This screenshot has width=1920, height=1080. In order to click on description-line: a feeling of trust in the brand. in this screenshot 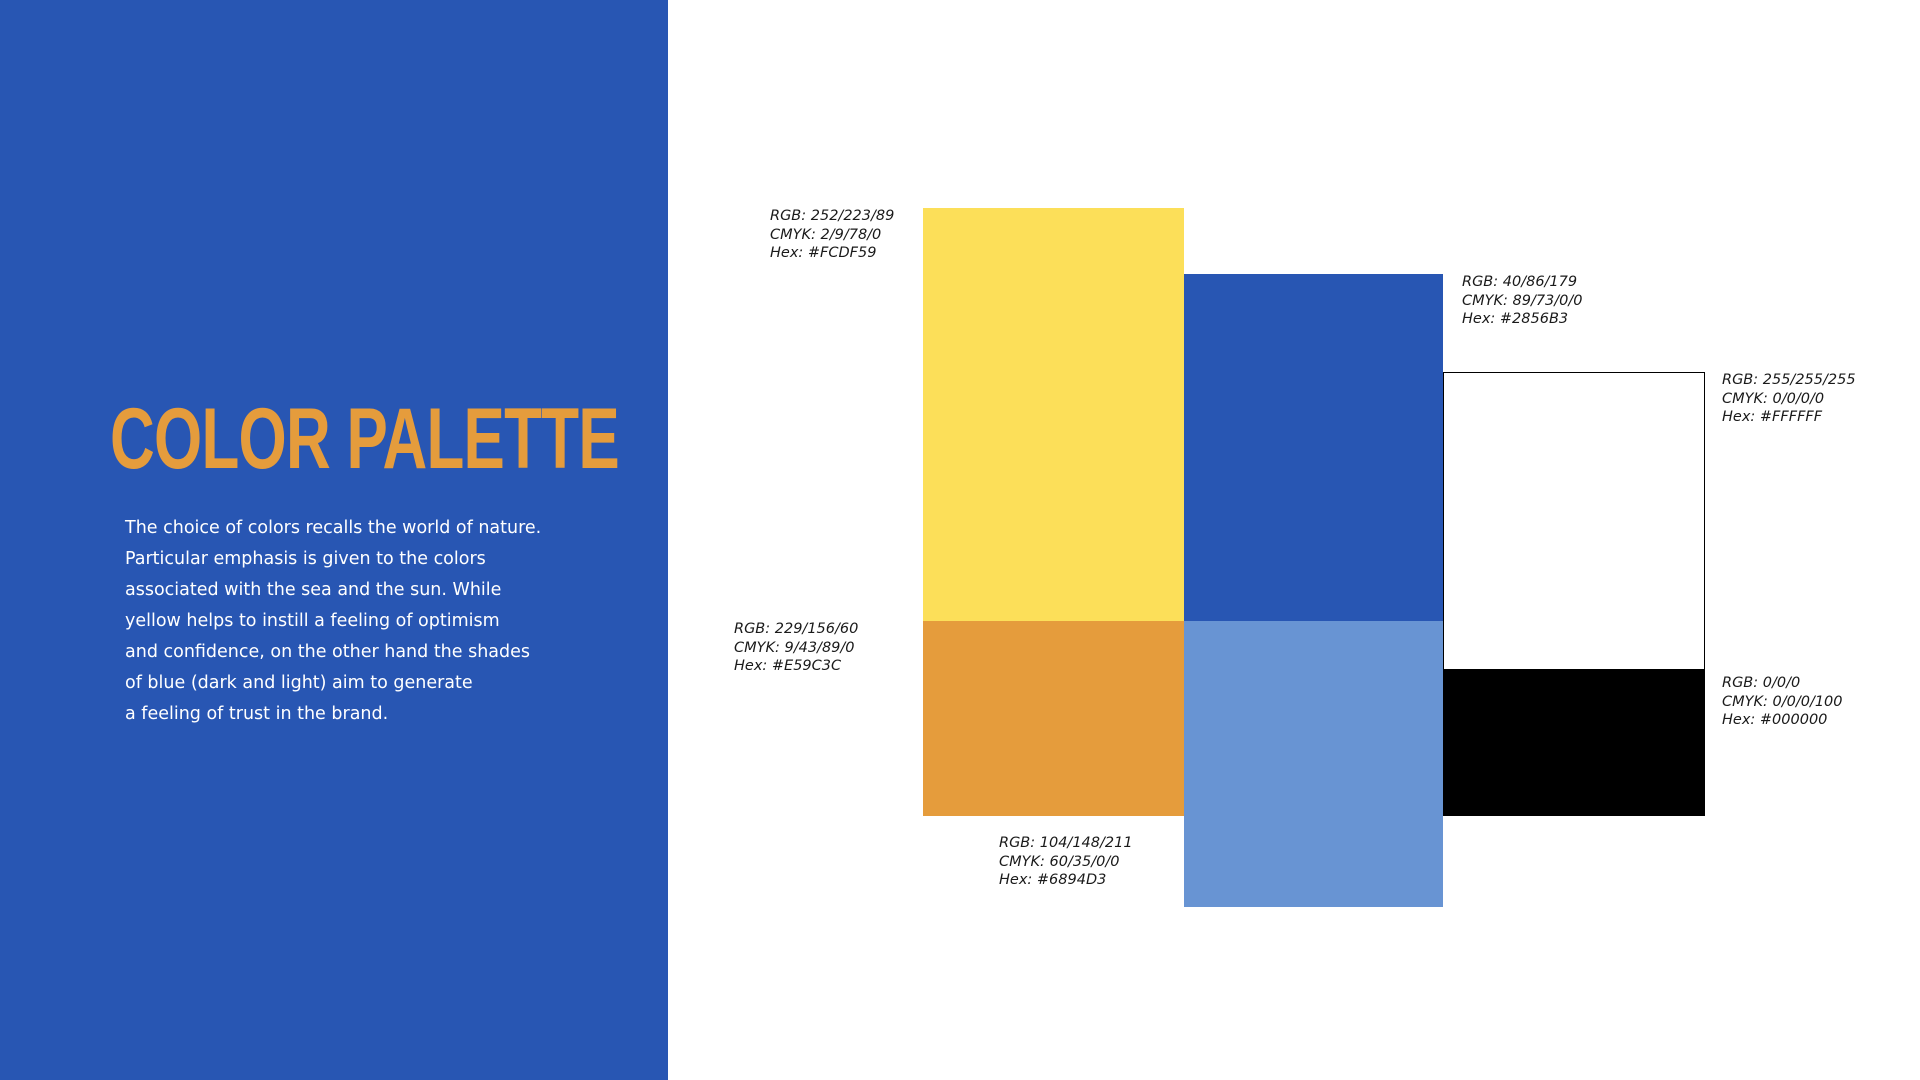, I will do `click(257, 714)`.